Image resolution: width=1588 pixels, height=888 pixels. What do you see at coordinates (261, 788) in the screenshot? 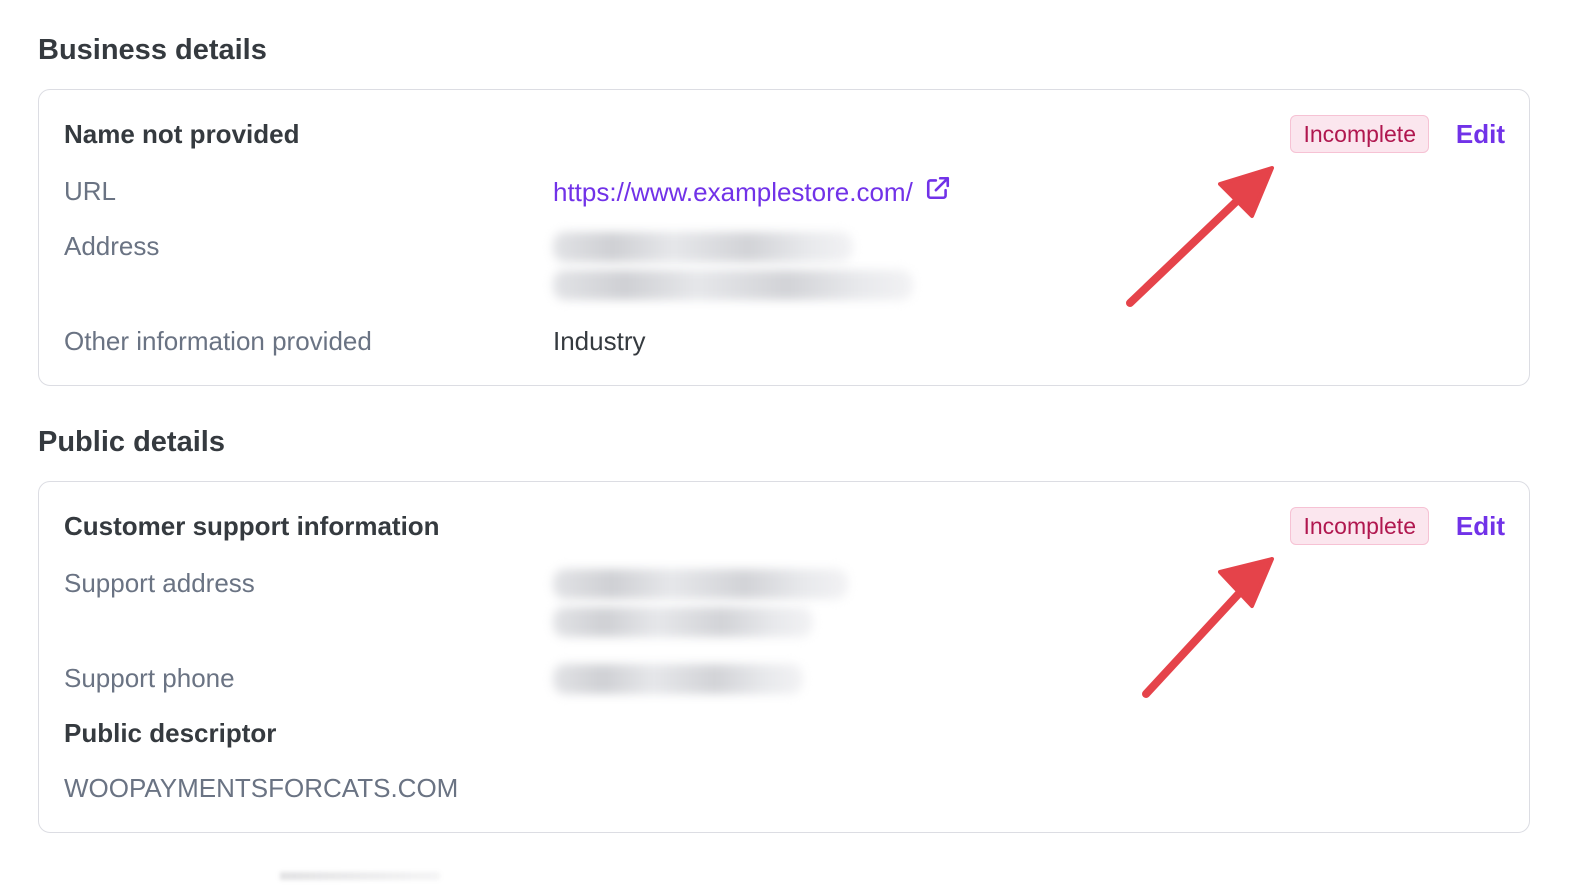
I see `public-descriptor-value: WOOPAYMENTSFORCATS.COM` at bounding box center [261, 788].